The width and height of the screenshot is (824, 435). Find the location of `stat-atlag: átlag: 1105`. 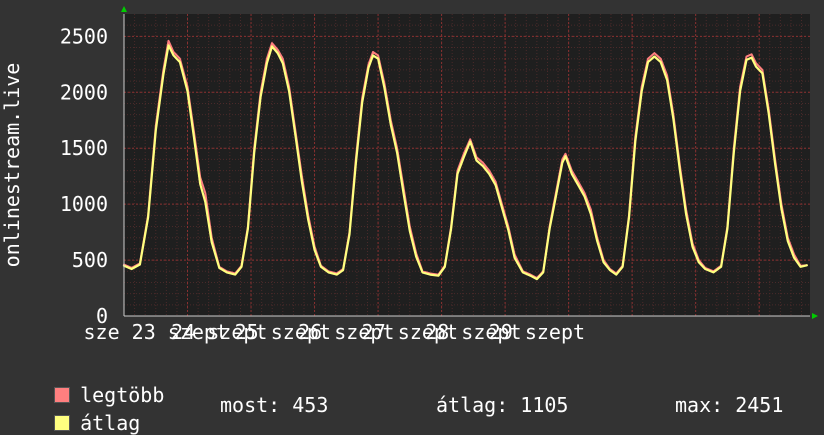

stat-atlag: átlag: 1105 is located at coordinates (502, 405).